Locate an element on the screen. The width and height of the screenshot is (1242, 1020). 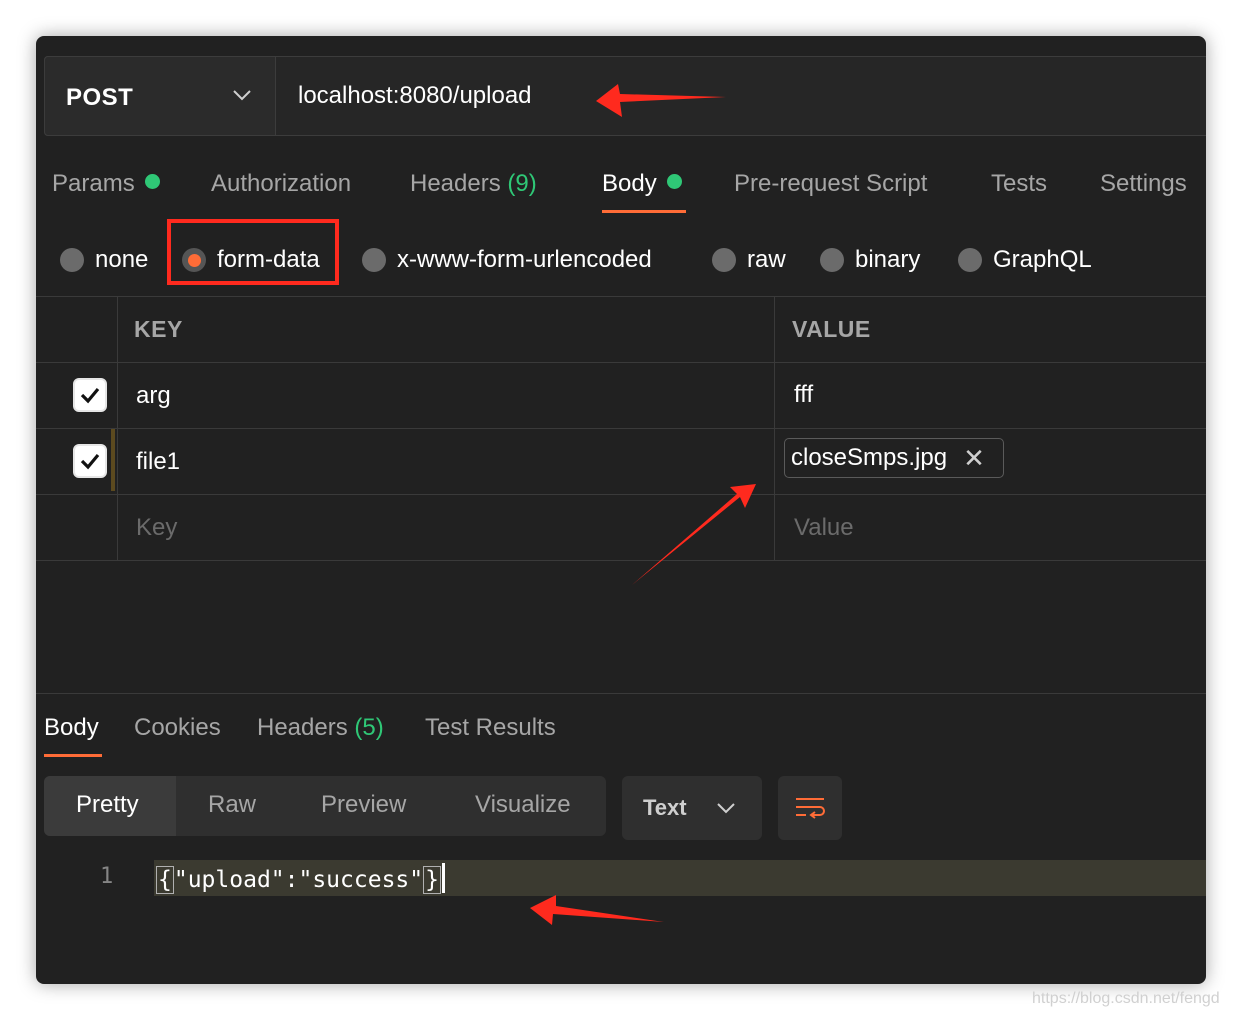
close-brace: } is located at coordinates (432, 880).